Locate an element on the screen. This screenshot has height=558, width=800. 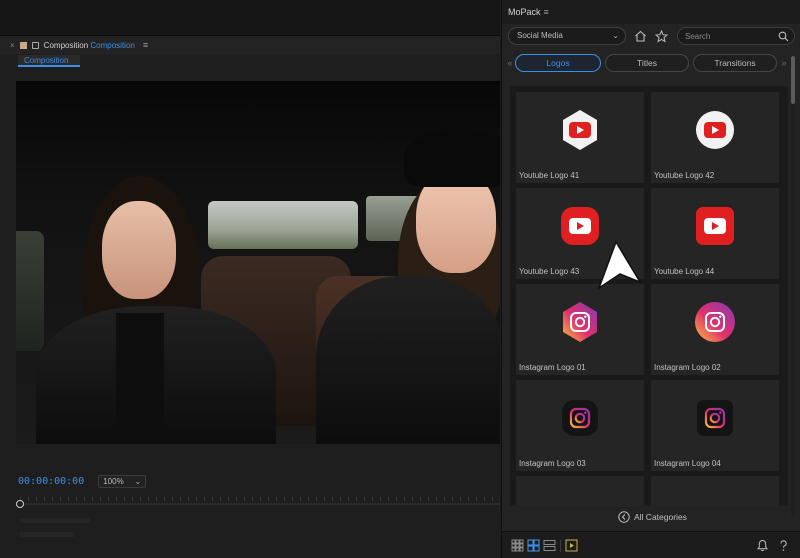
asset-card: Instagram Logo 04 is located at coordinates (715, 425).